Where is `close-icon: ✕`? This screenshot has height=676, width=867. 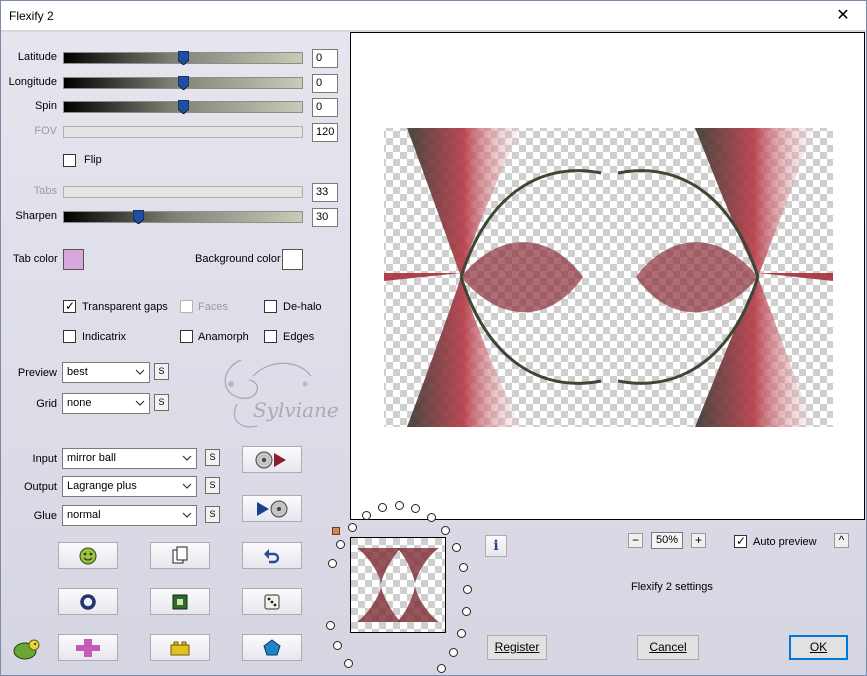
close-icon: ✕ is located at coordinates (843, 16).